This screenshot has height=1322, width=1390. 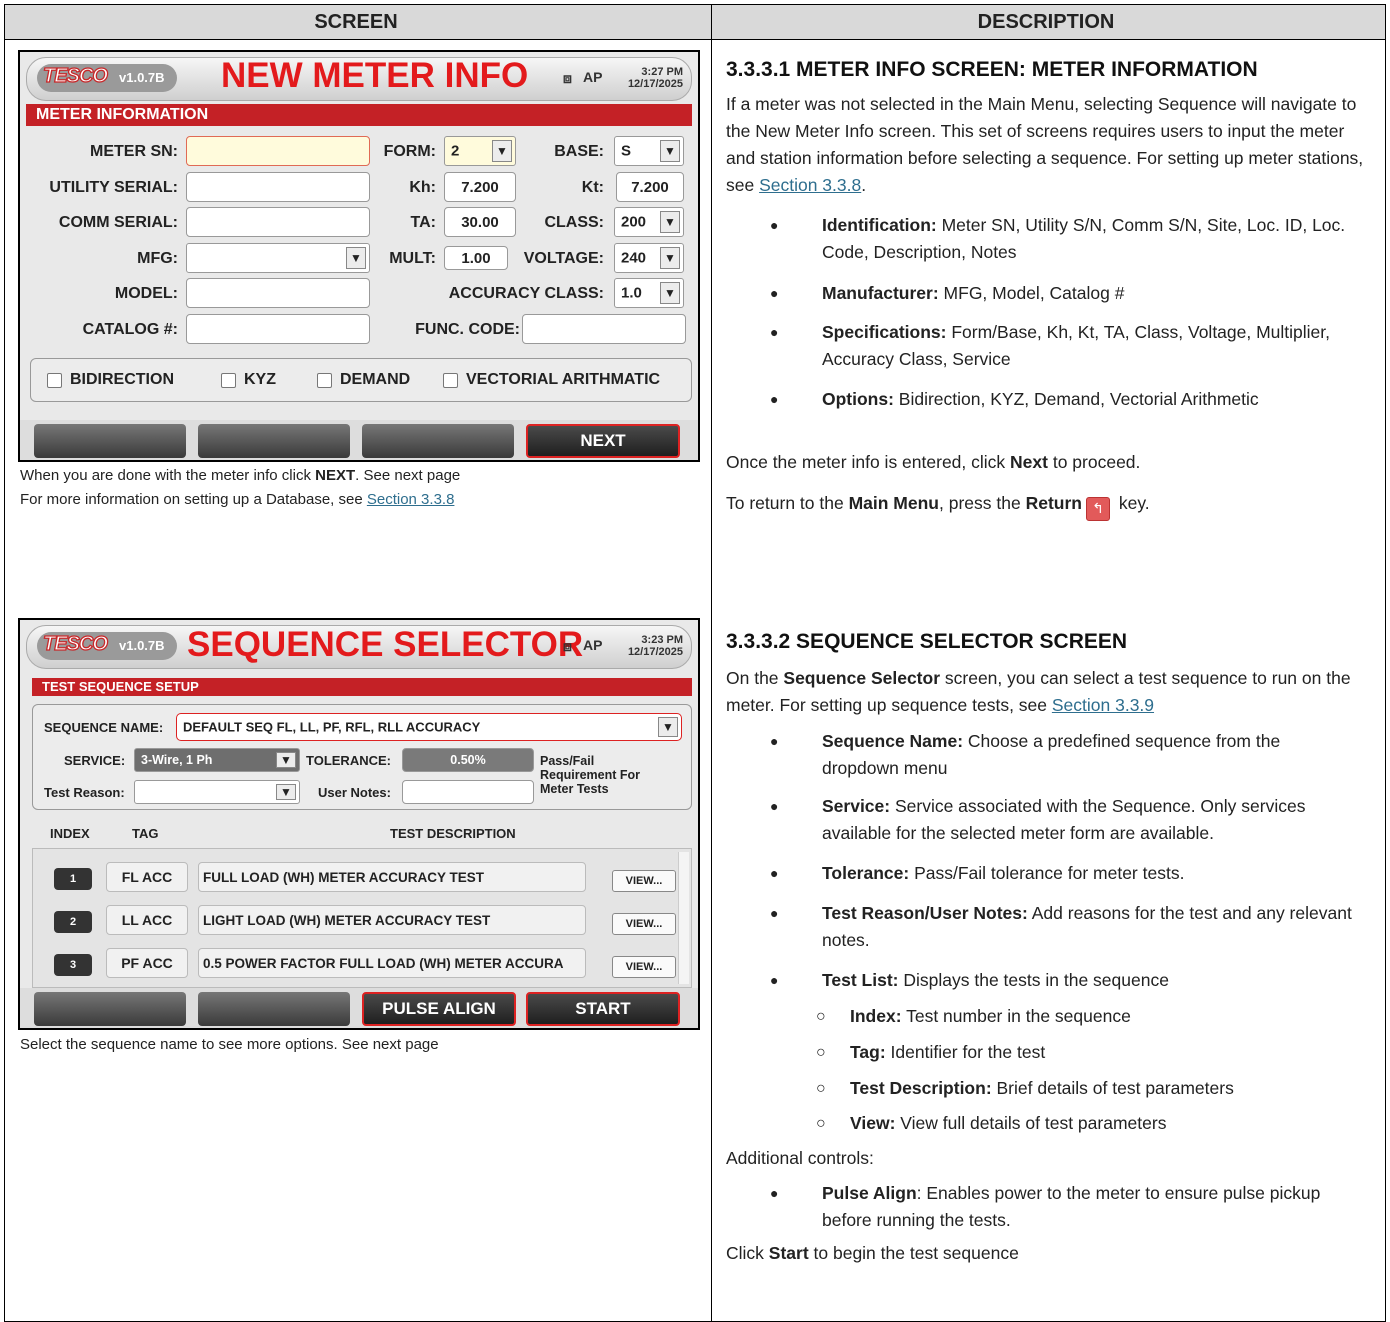 I want to click on bullet-bold: Test List:, so click(x=860, y=980).